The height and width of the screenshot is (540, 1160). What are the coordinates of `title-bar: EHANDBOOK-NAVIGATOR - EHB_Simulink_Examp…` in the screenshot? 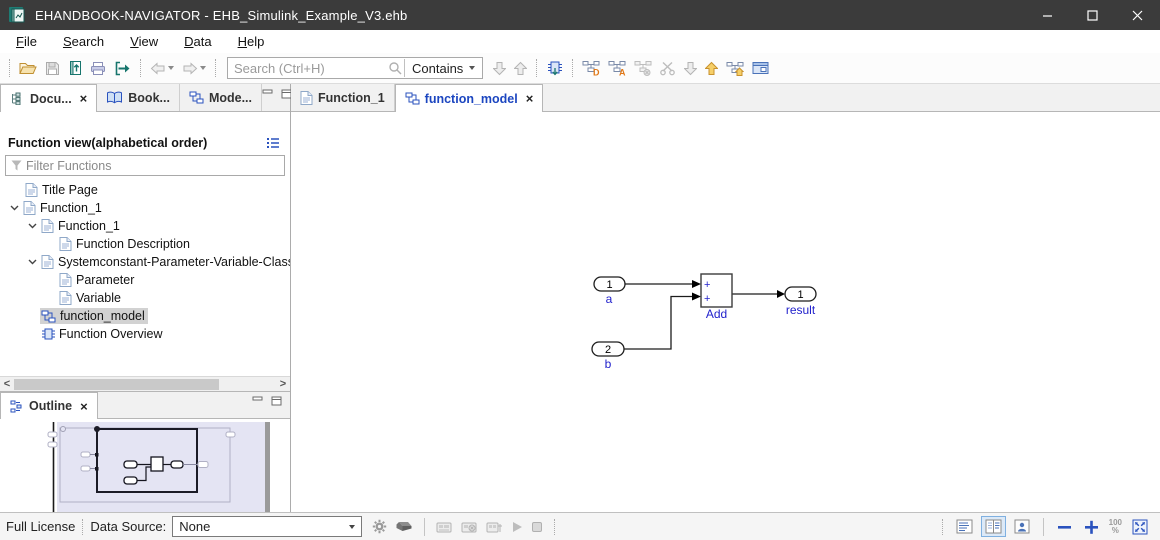 It's located at (580, 15).